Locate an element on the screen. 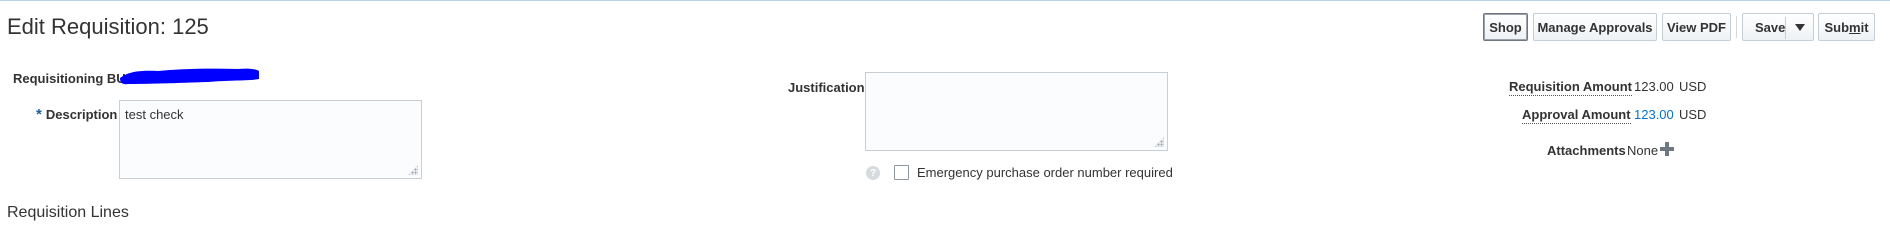  manage-approvals-button: Manage Approvals is located at coordinates (1595, 27).